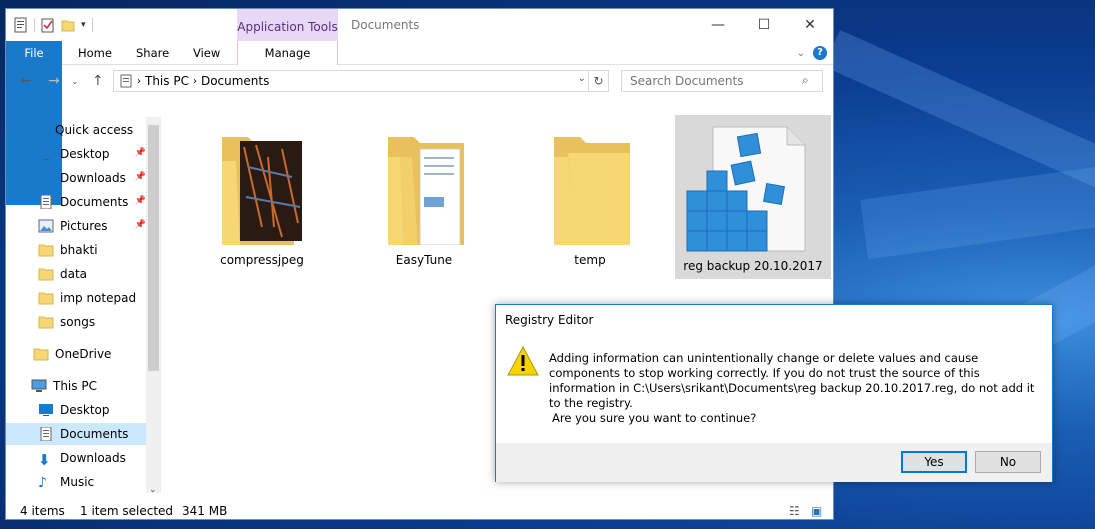 The height and width of the screenshot is (529, 1095). Describe the element at coordinates (523, 360) in the screenshot. I see `warning-icon` at that location.